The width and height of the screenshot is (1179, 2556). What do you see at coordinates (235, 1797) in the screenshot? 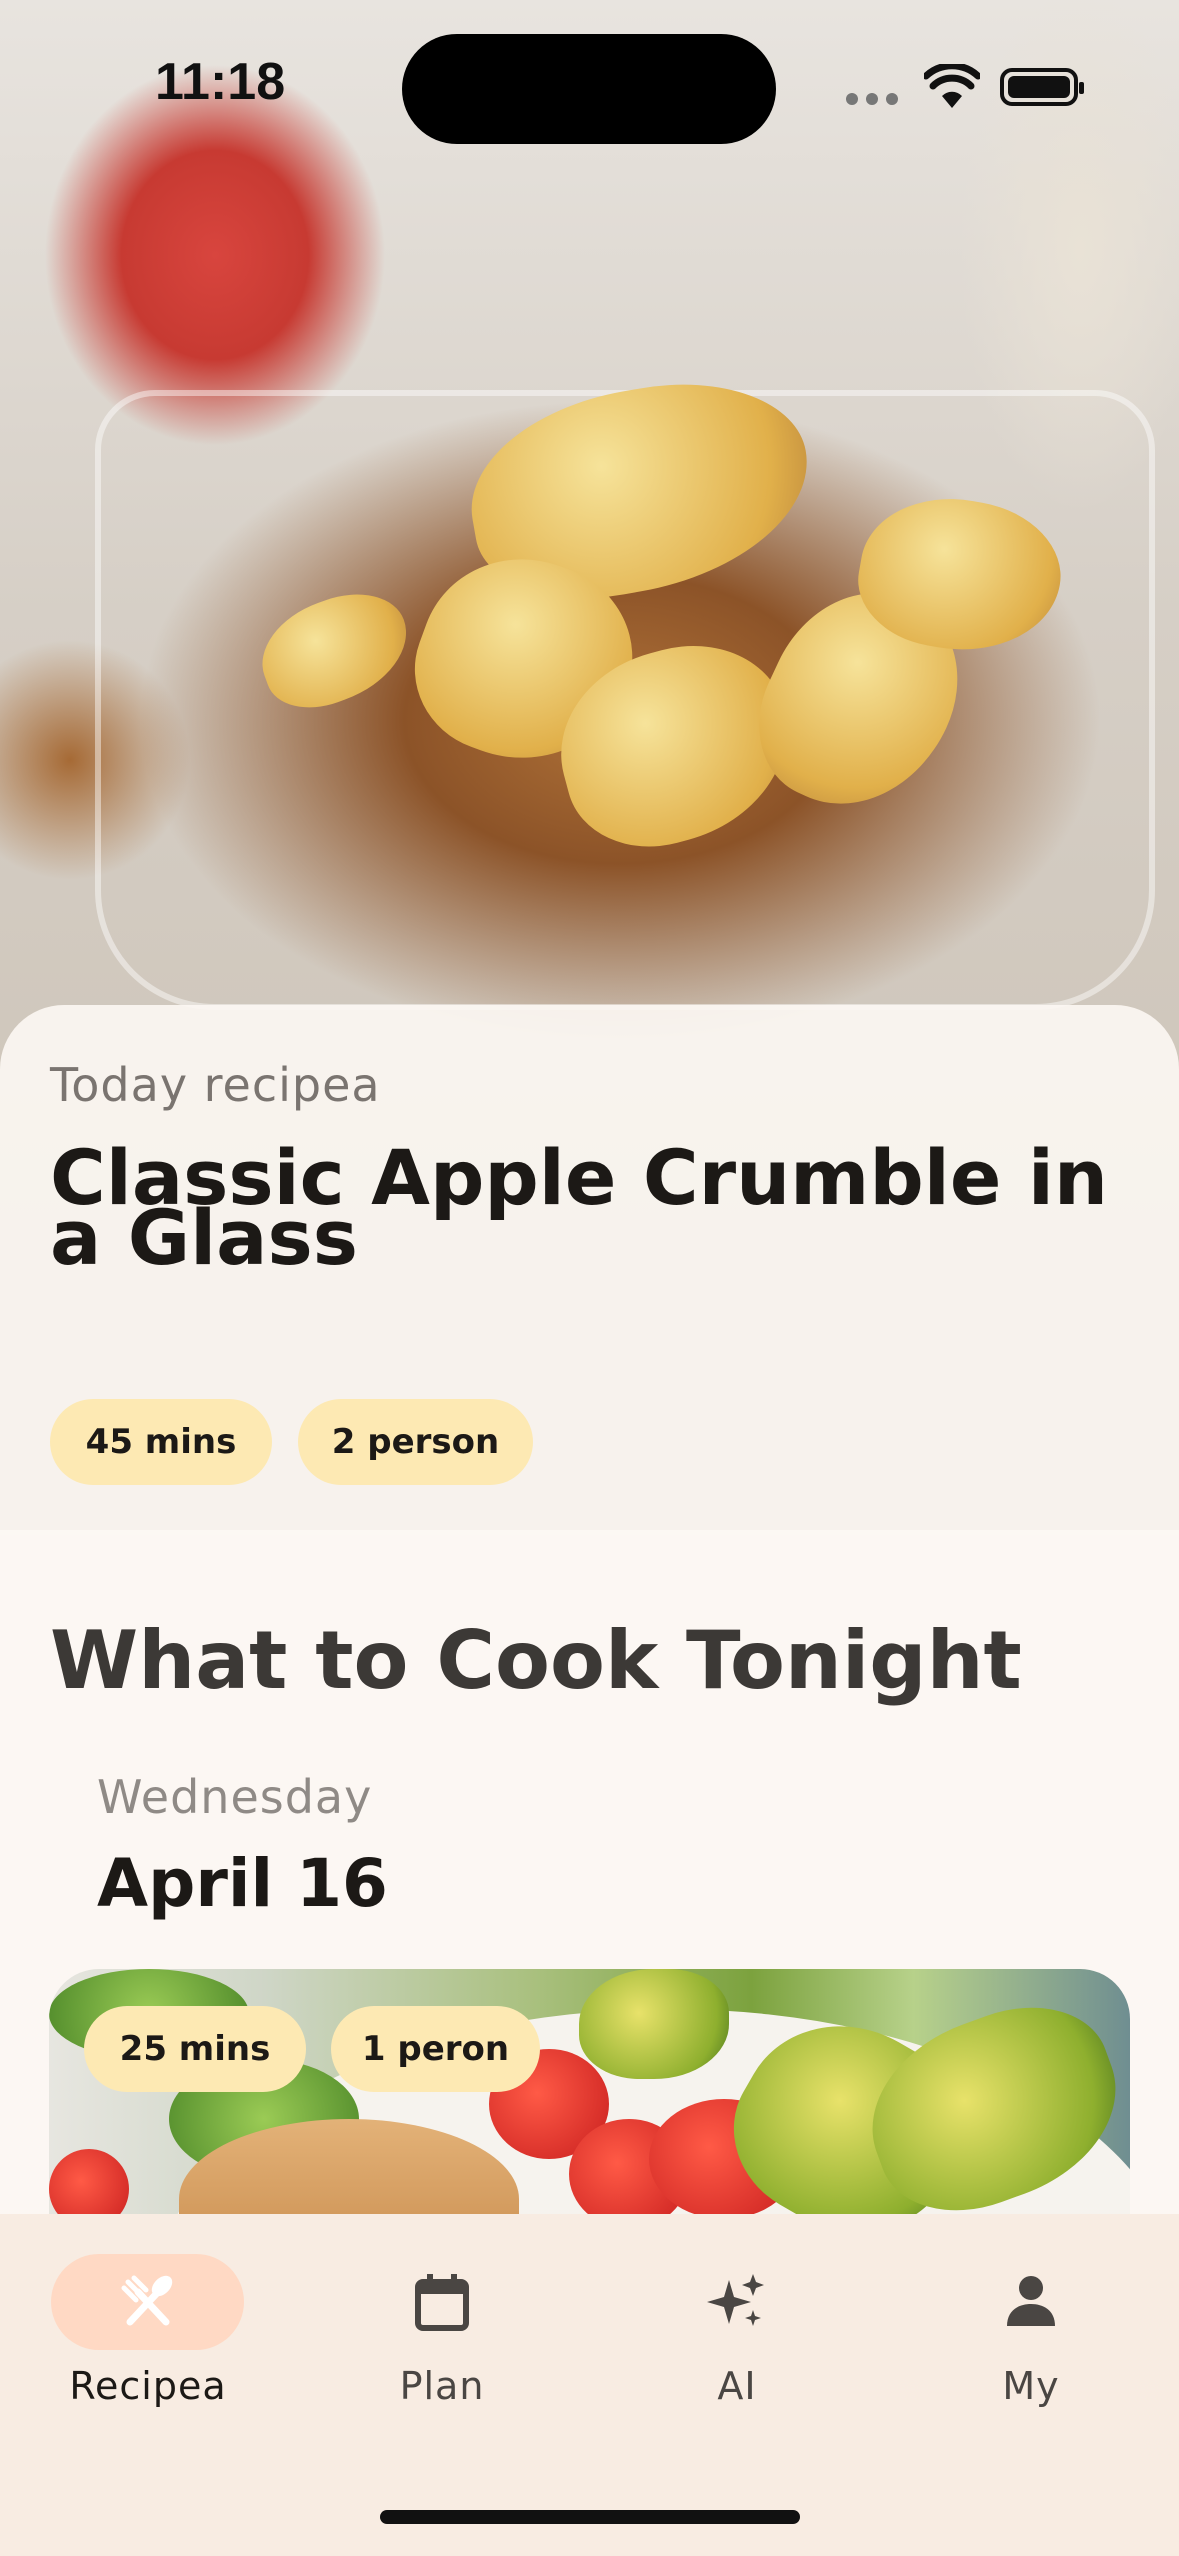
I see `weekday-label: Wednesday` at bounding box center [235, 1797].